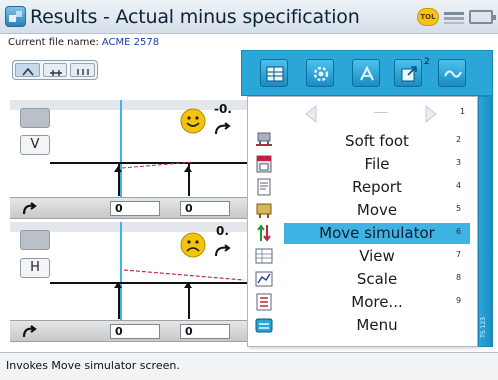 The height and width of the screenshot is (380, 498). What do you see at coordinates (35, 268) in the screenshot?
I see `horizontal-label: H` at bounding box center [35, 268].